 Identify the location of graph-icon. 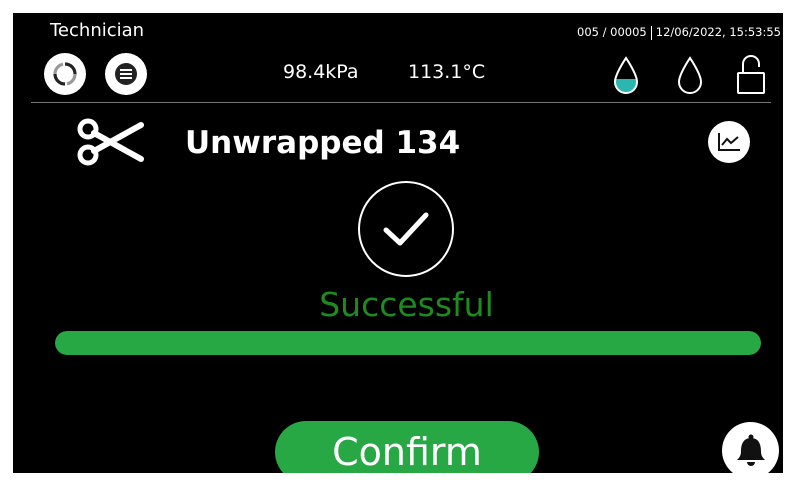
(729, 142).